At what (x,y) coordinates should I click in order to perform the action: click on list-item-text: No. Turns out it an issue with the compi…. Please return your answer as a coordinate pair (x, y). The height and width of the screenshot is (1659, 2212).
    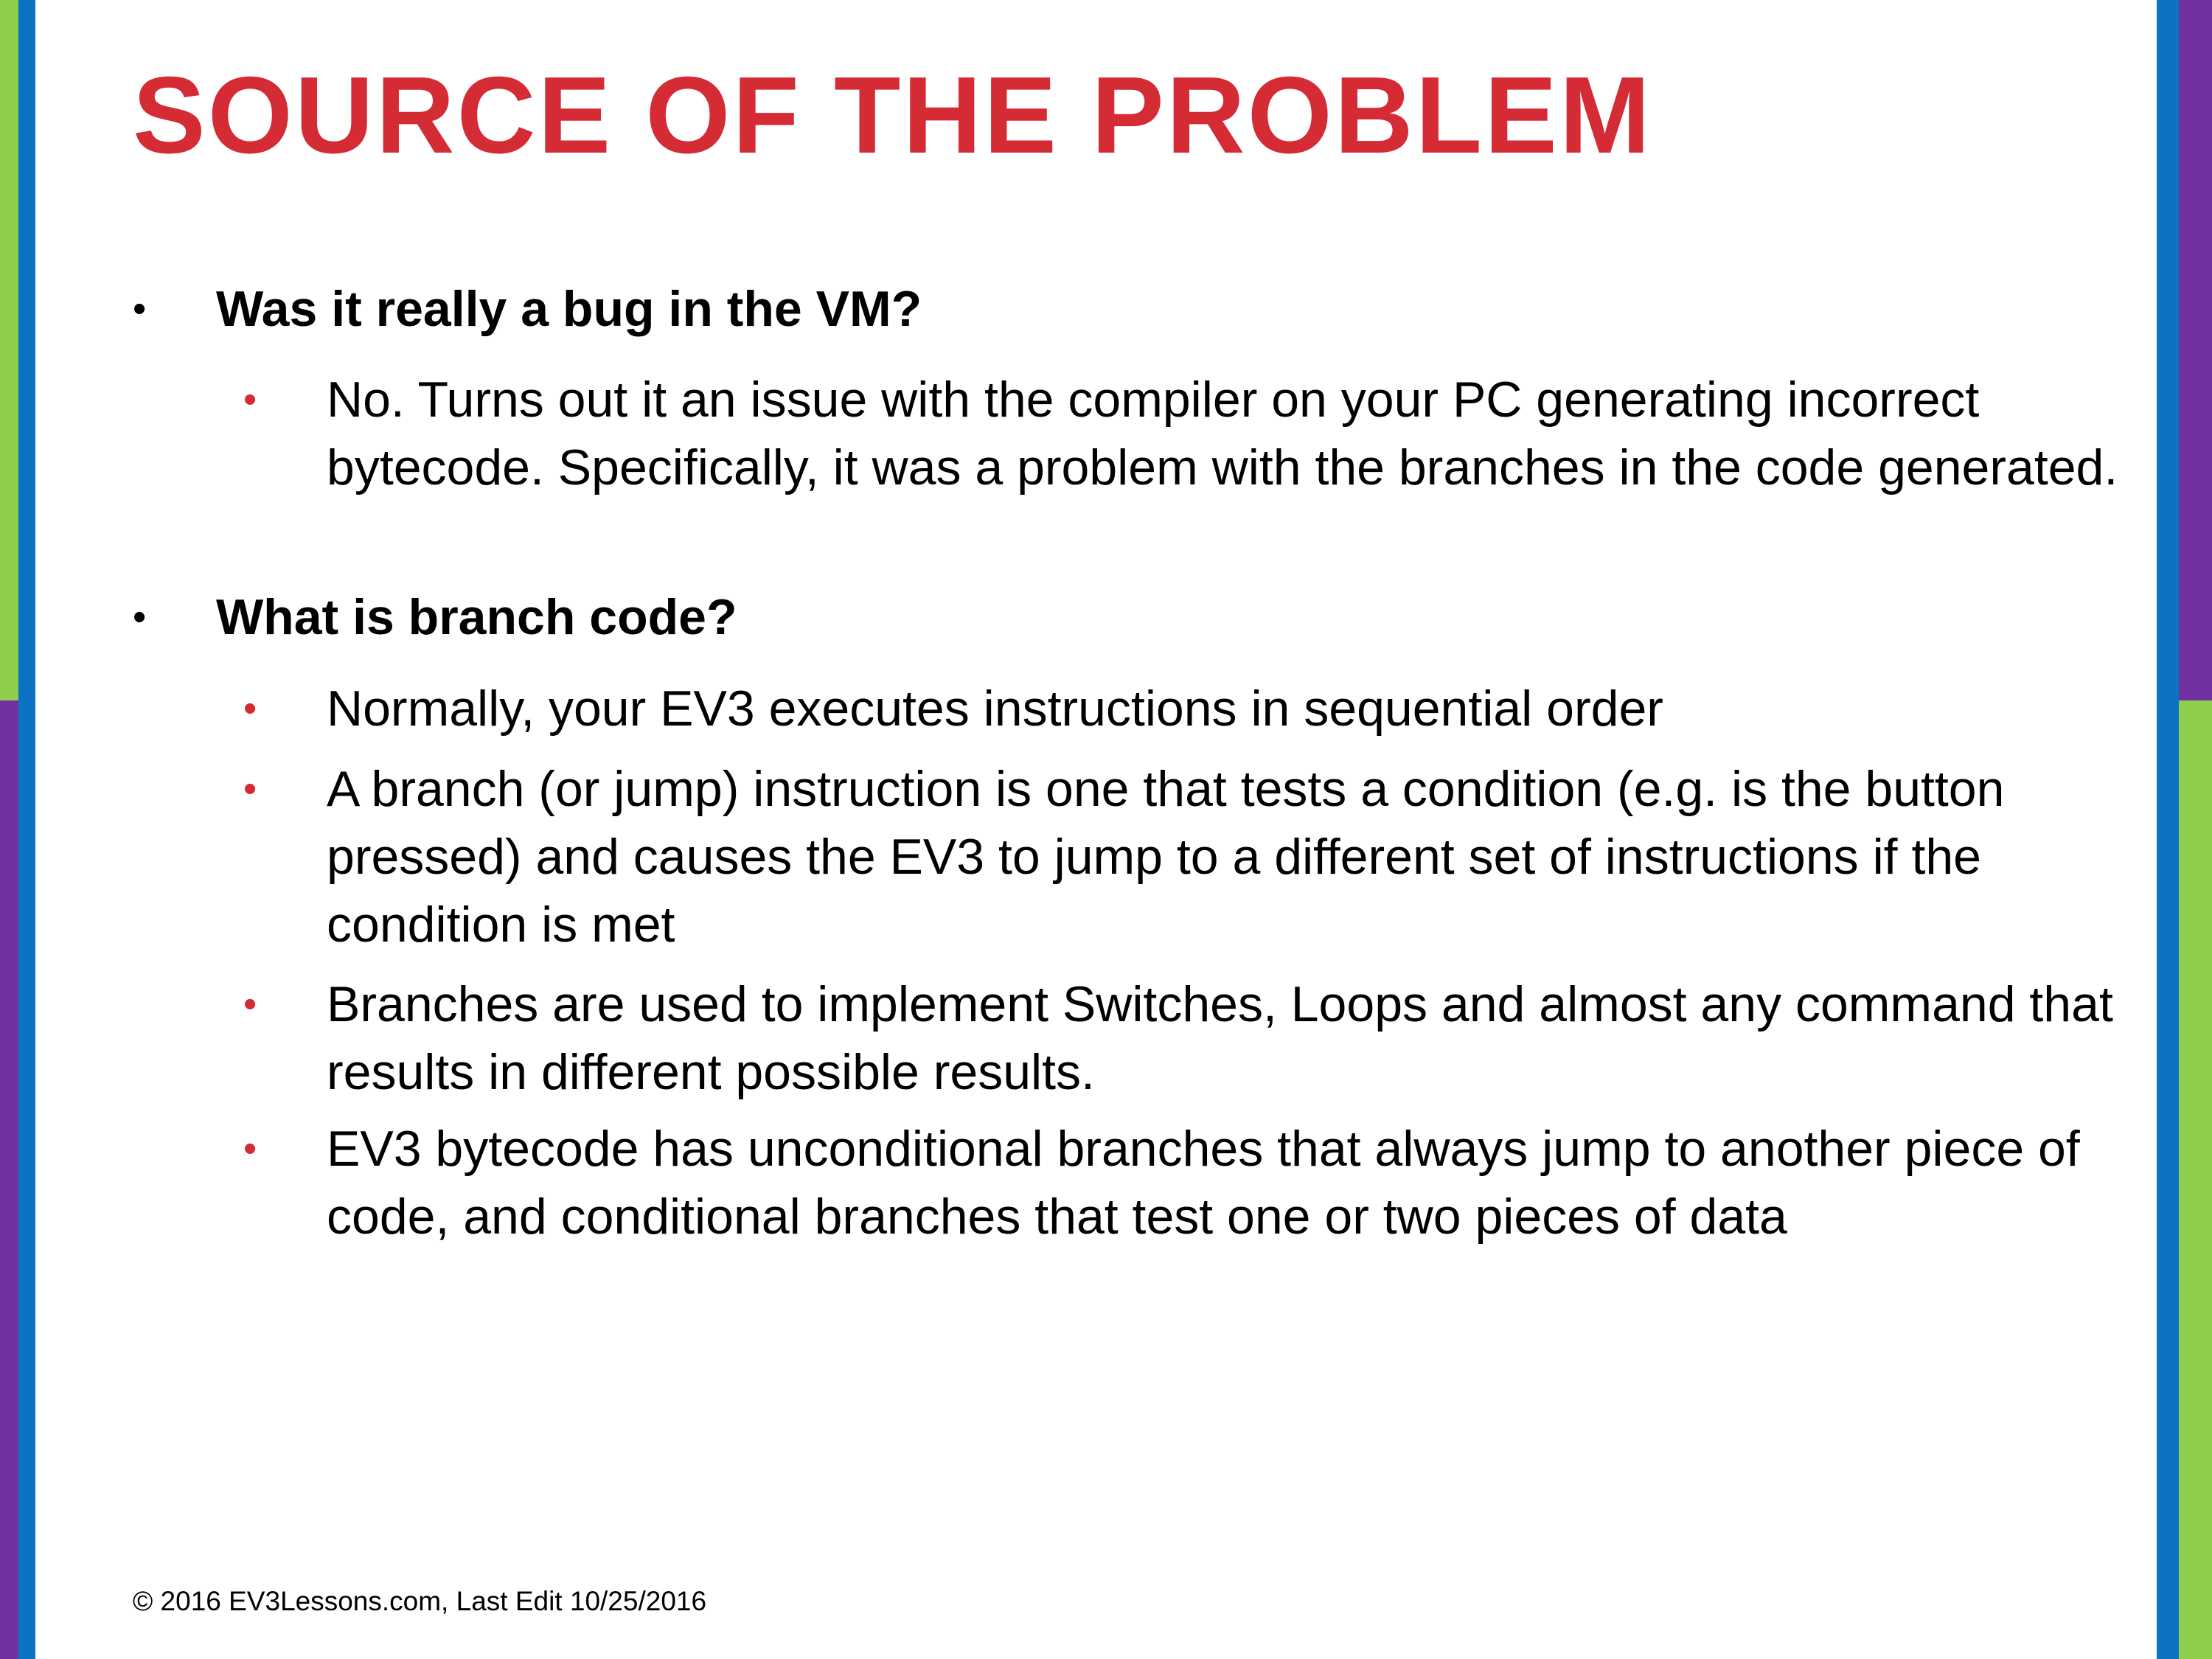
    Looking at the image, I should click on (1222, 433).